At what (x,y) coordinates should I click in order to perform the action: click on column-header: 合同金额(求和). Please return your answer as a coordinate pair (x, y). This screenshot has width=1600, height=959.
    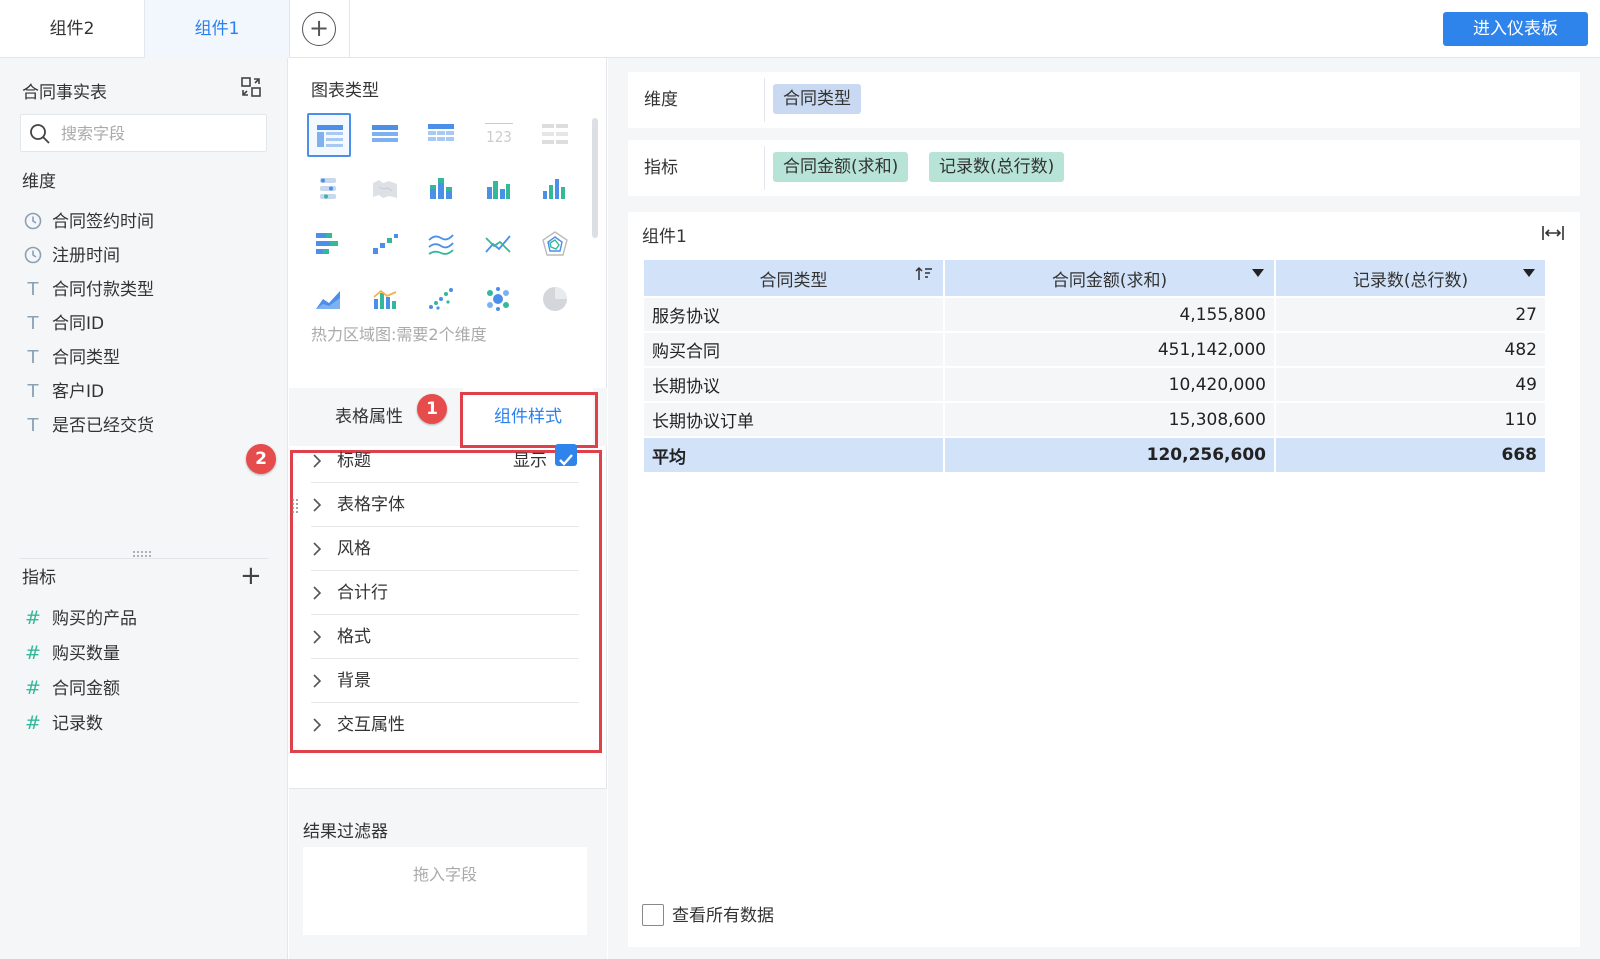
    Looking at the image, I should click on (1109, 278).